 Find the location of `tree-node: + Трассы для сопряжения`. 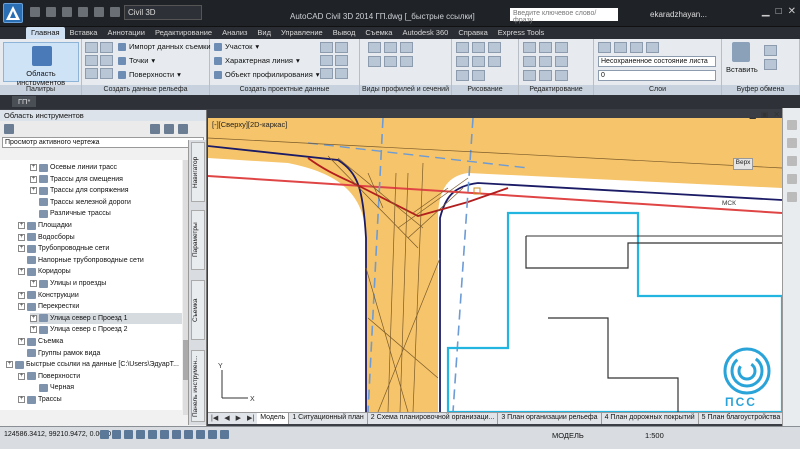

tree-node: + Трассы для сопряжения is located at coordinates (79, 190).